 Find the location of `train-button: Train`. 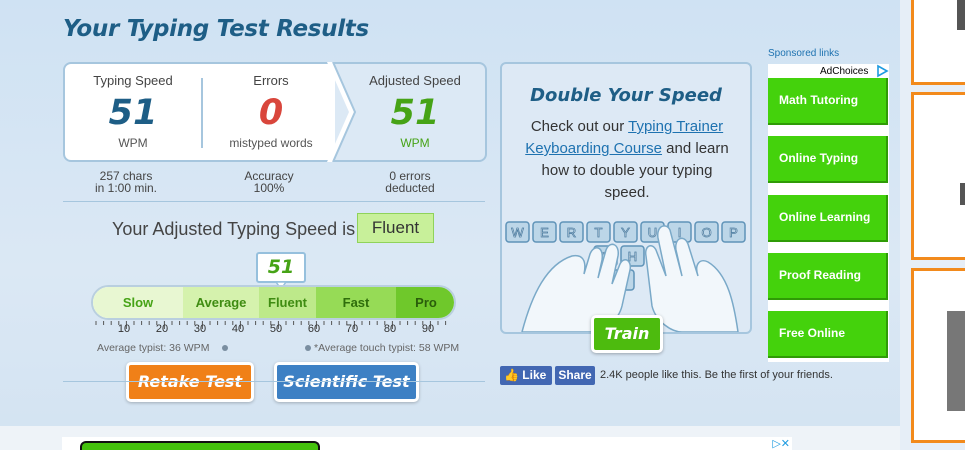

train-button: Train is located at coordinates (627, 334).